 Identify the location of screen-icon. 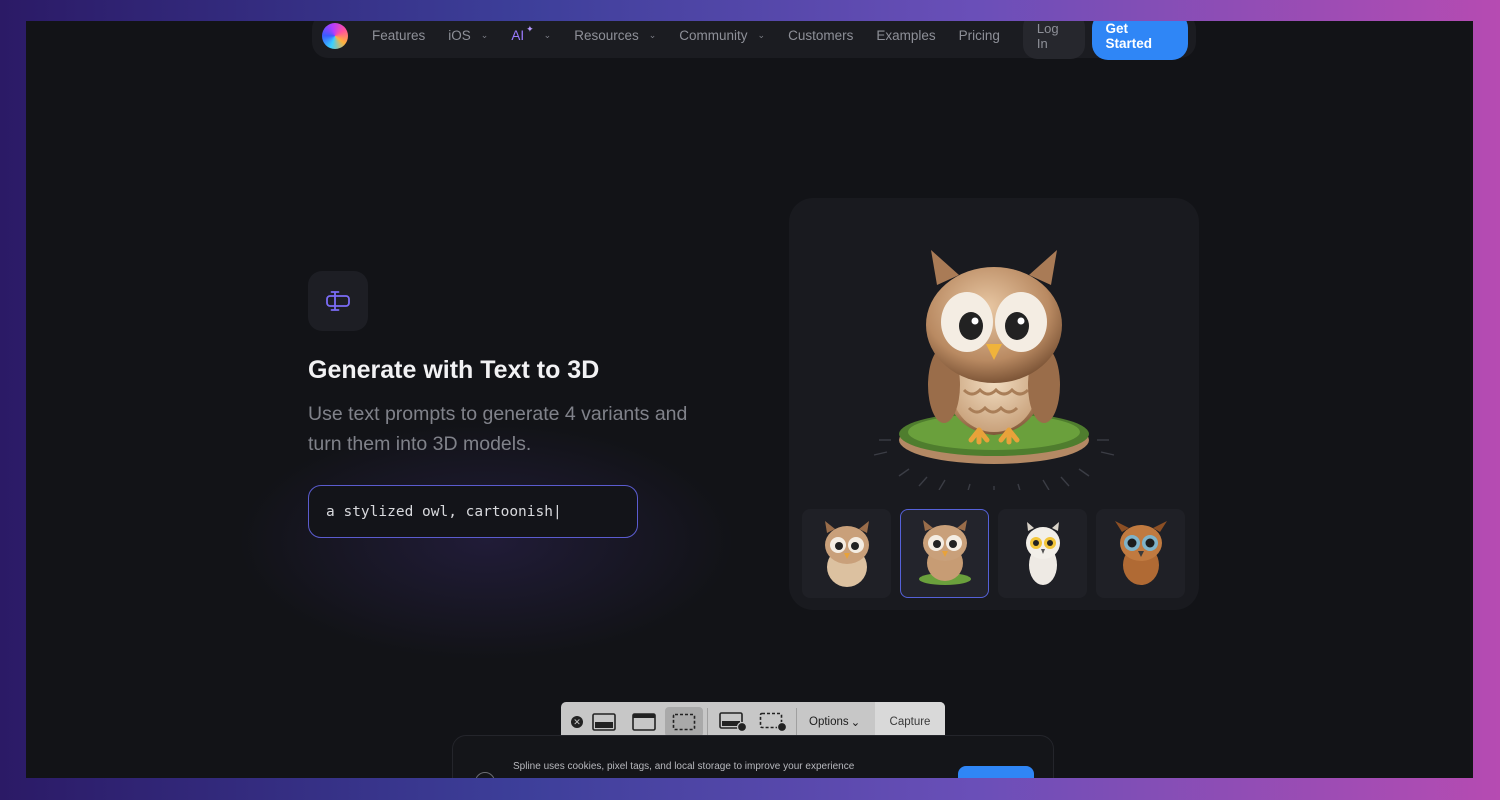
(604, 722).